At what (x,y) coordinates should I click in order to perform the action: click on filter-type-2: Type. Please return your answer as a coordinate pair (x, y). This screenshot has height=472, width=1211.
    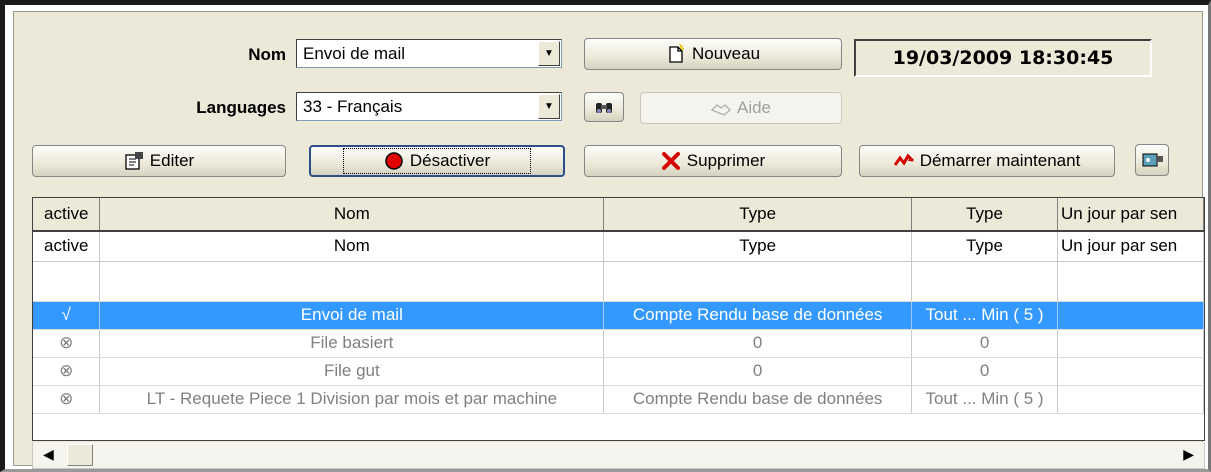
    Looking at the image, I should click on (985, 246).